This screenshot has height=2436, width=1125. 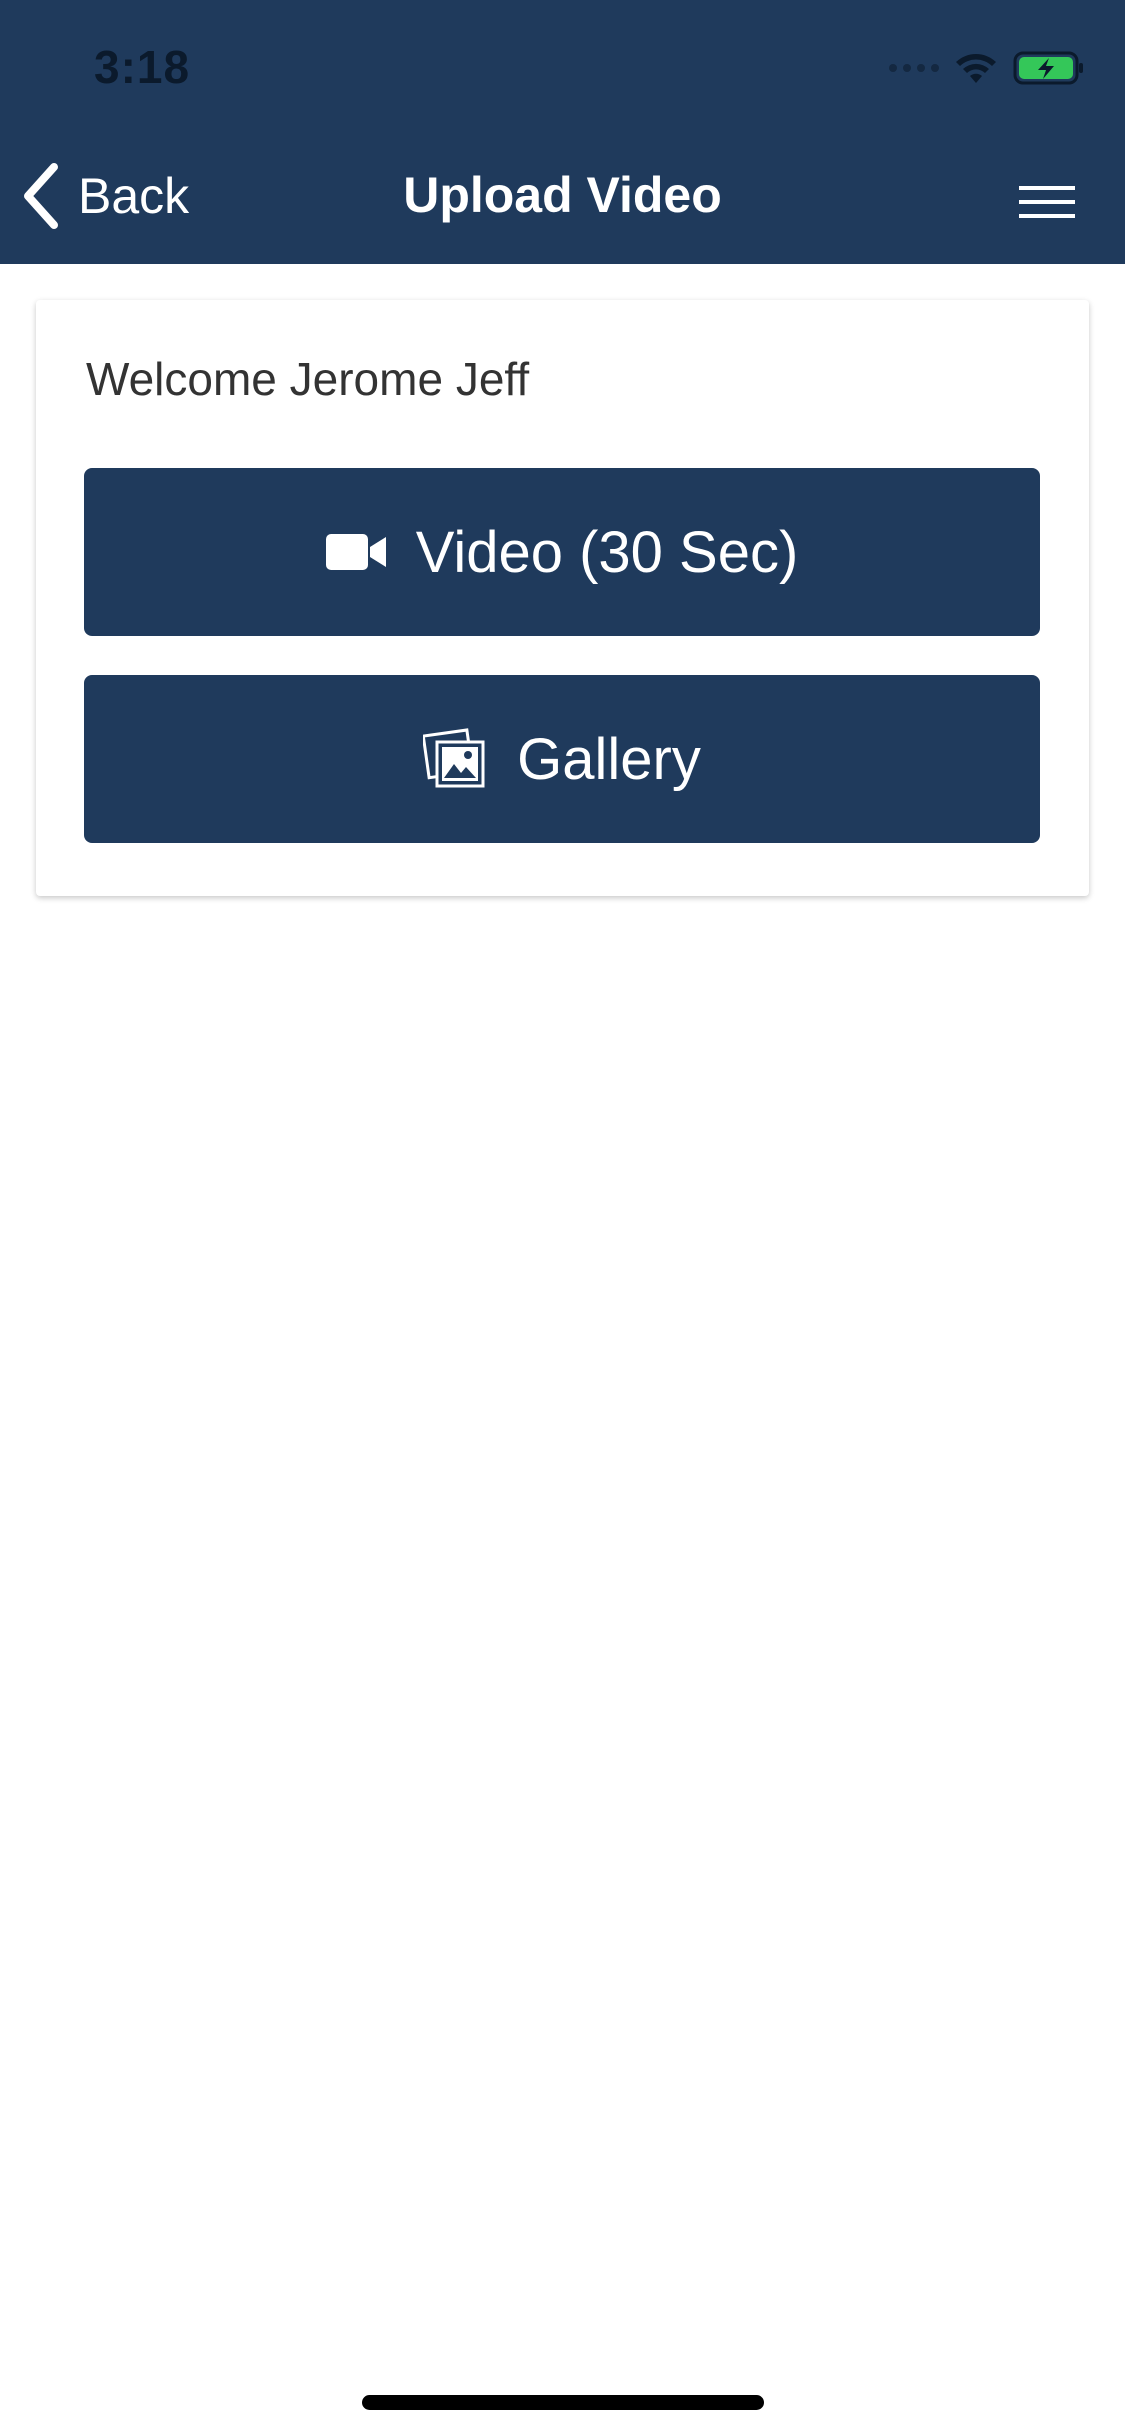 What do you see at coordinates (308, 379) in the screenshot?
I see `welcome-text: Welcome Jerome Jeff` at bounding box center [308, 379].